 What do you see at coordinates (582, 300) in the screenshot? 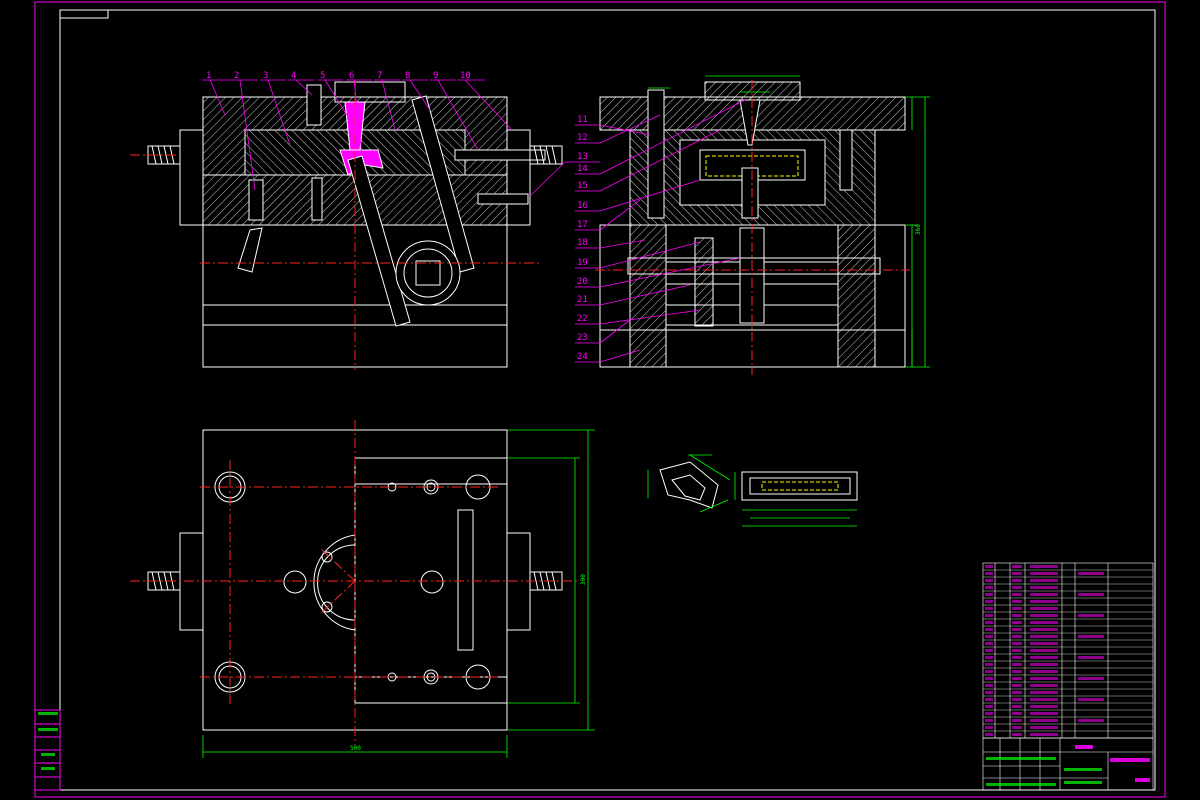
I see `part-label-21: 21` at bounding box center [582, 300].